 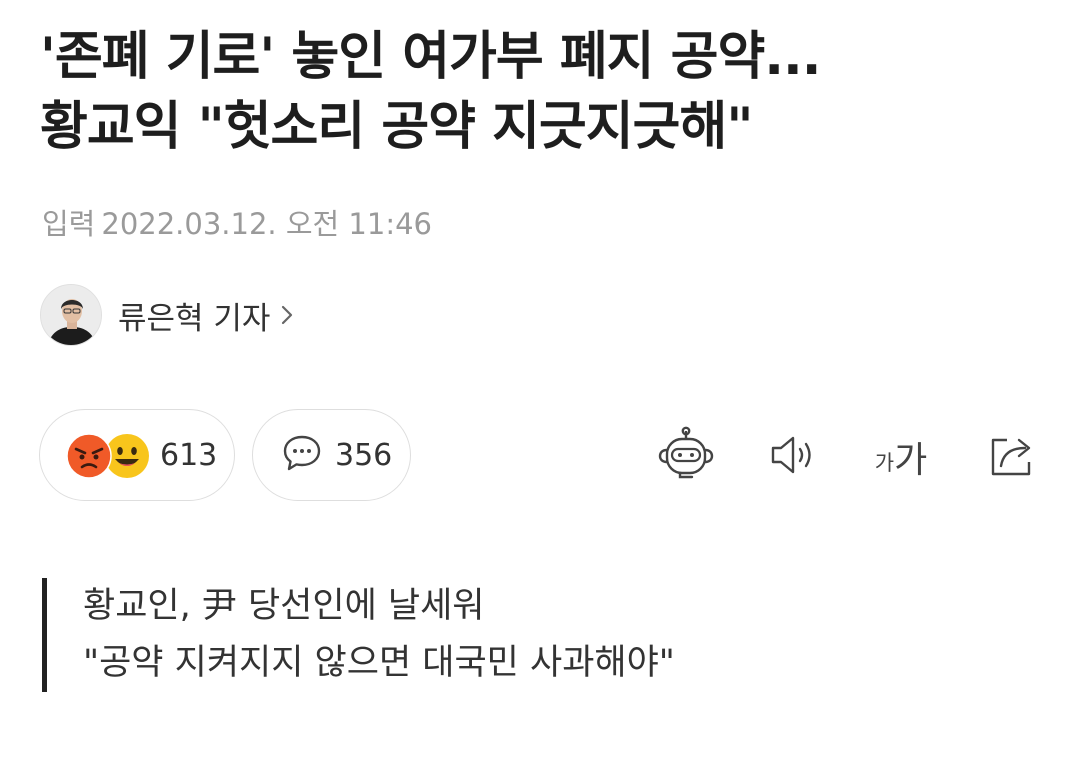 What do you see at coordinates (911, 460) in the screenshot?
I see `font-size-large-glyph: 가` at bounding box center [911, 460].